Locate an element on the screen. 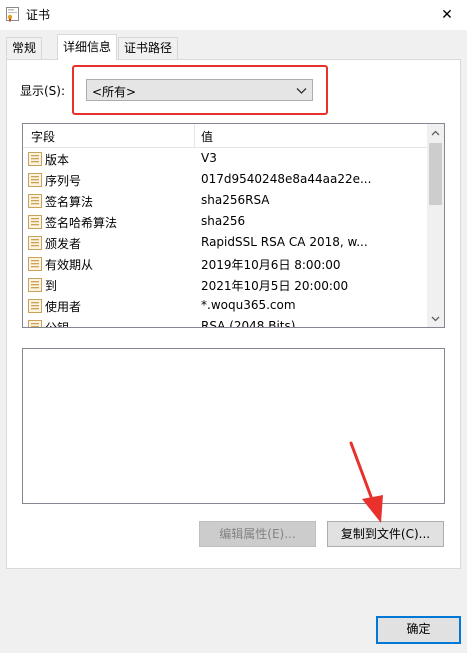  title-bar: 证书 ✕ is located at coordinates (233, 15).